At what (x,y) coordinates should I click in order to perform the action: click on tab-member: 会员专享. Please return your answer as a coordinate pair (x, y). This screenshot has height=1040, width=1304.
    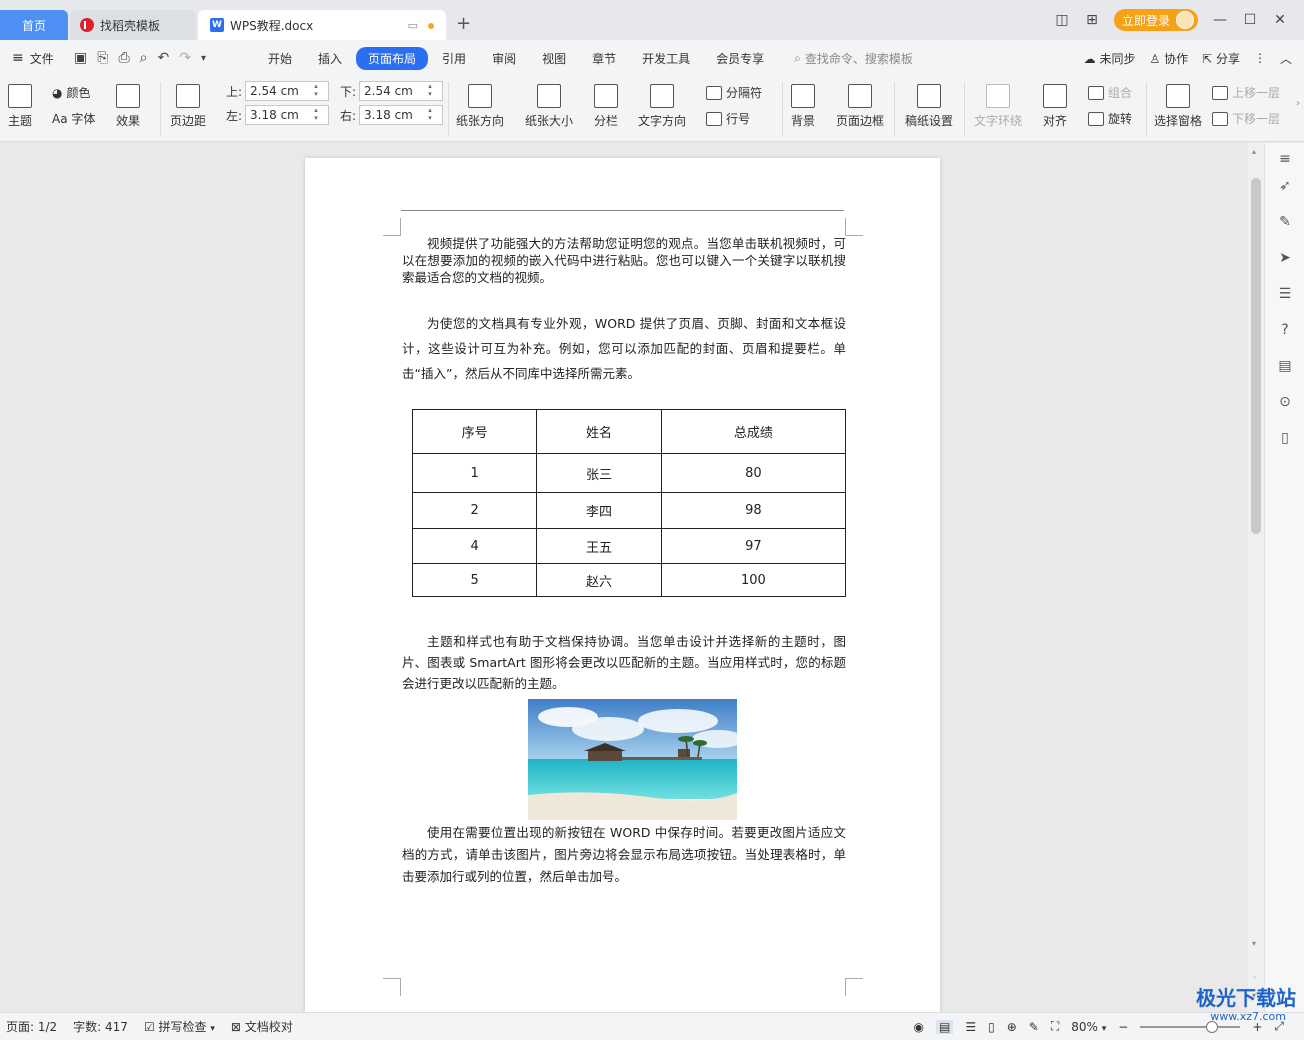
    Looking at the image, I should click on (740, 58).